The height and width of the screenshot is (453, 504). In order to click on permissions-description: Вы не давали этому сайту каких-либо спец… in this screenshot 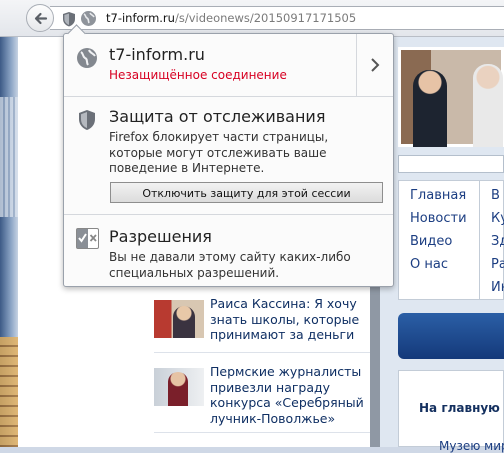, I will do `click(230, 265)`.